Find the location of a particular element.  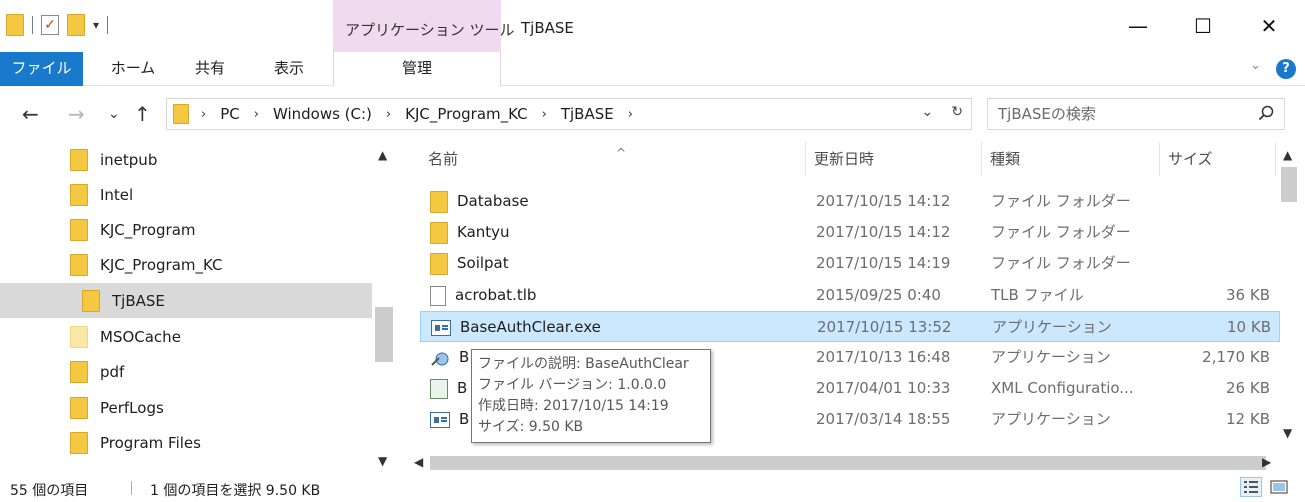

breadcrumb-pc: PC is located at coordinates (230, 114).